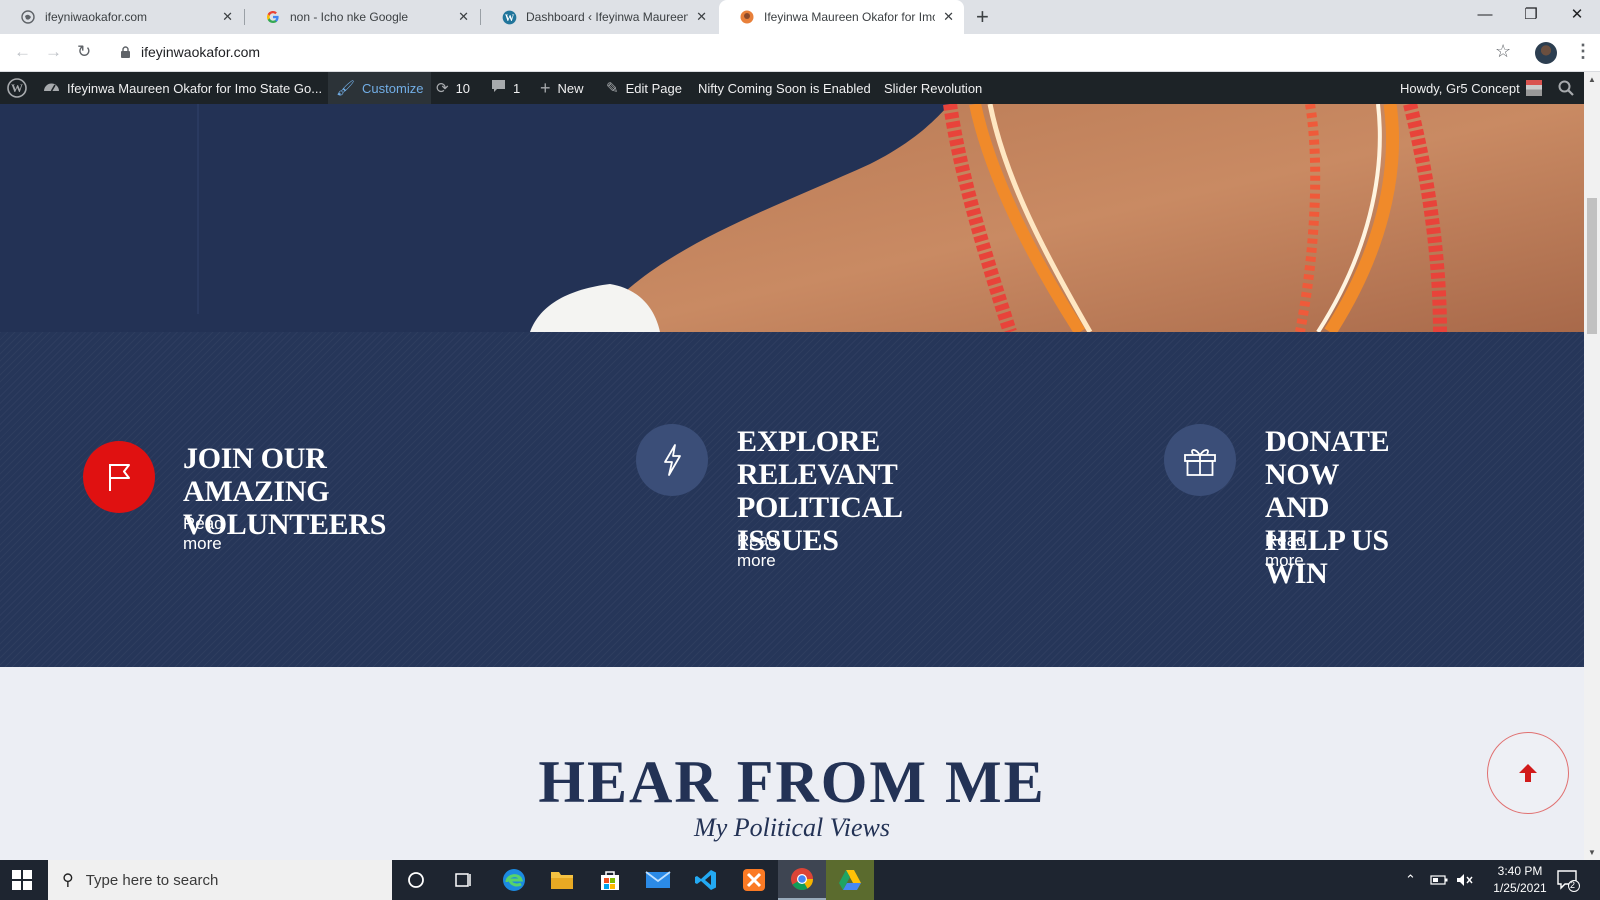  I want to click on vscode-icon, so click(706, 880).